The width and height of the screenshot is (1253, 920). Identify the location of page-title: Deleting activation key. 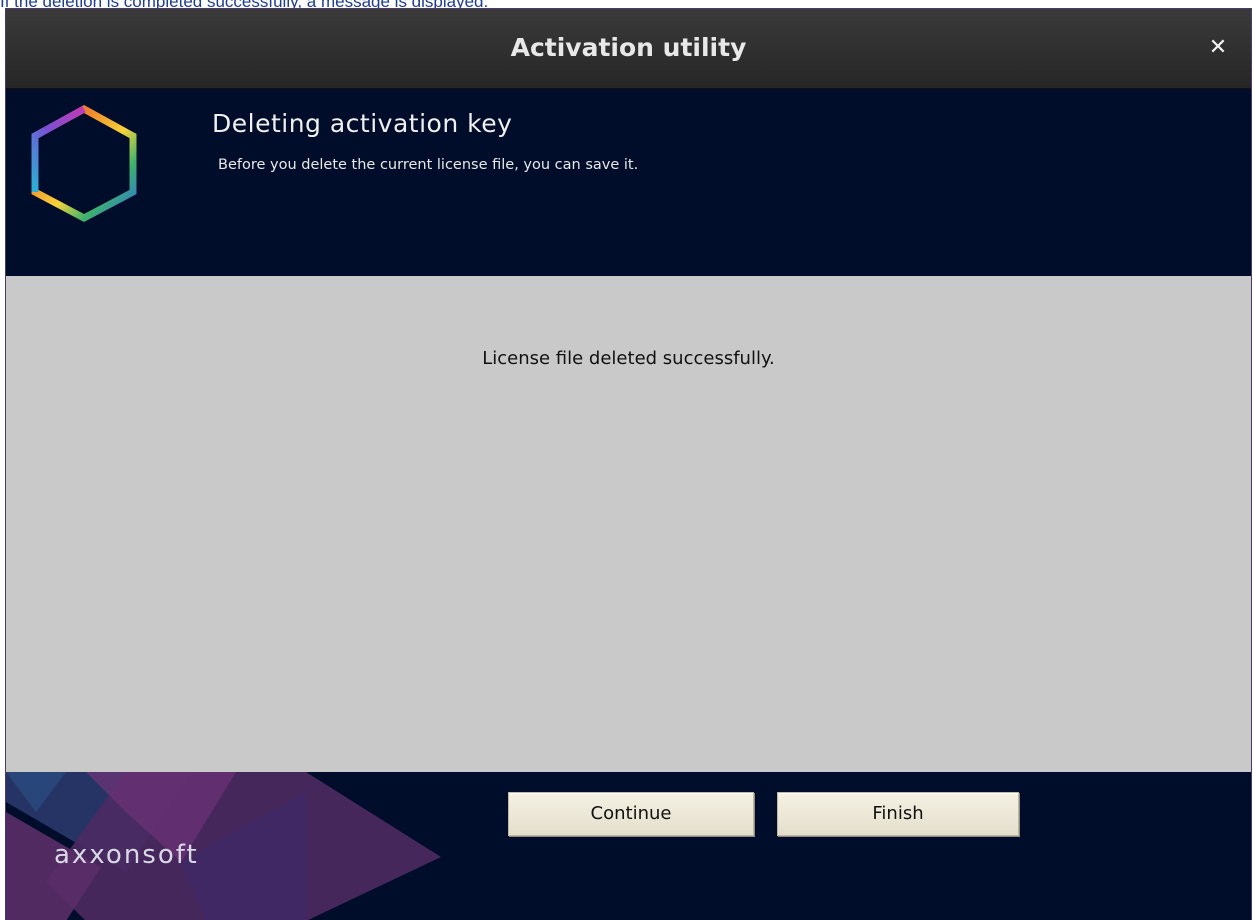
(362, 123).